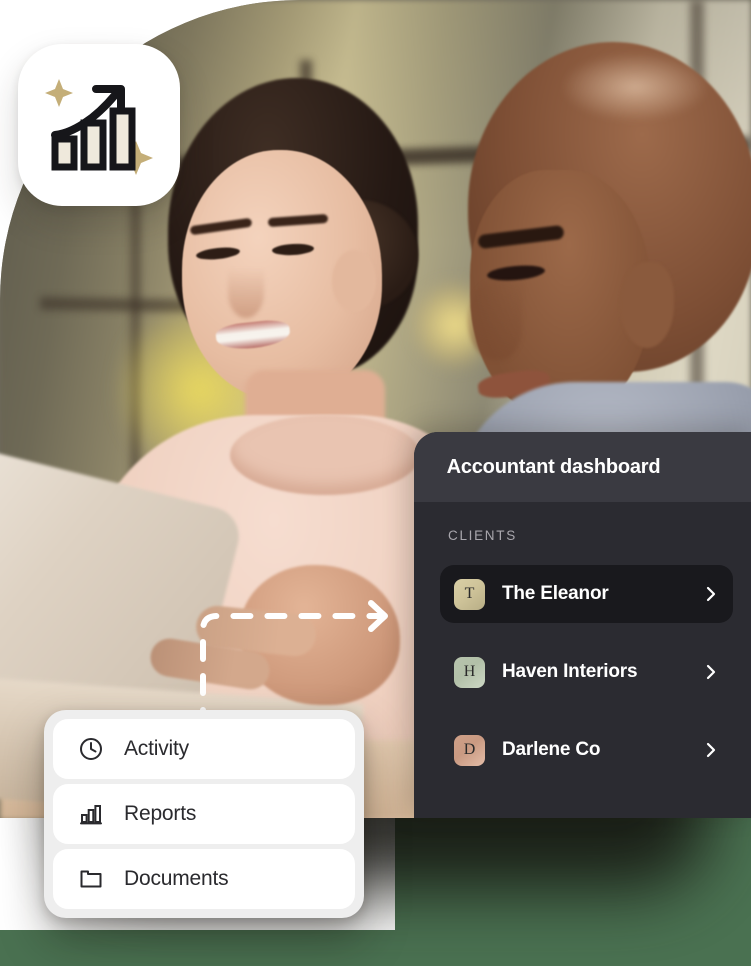 Image resolution: width=751 pixels, height=966 pixels. What do you see at coordinates (647, 305) in the screenshot?
I see `photo-person-right-ear` at bounding box center [647, 305].